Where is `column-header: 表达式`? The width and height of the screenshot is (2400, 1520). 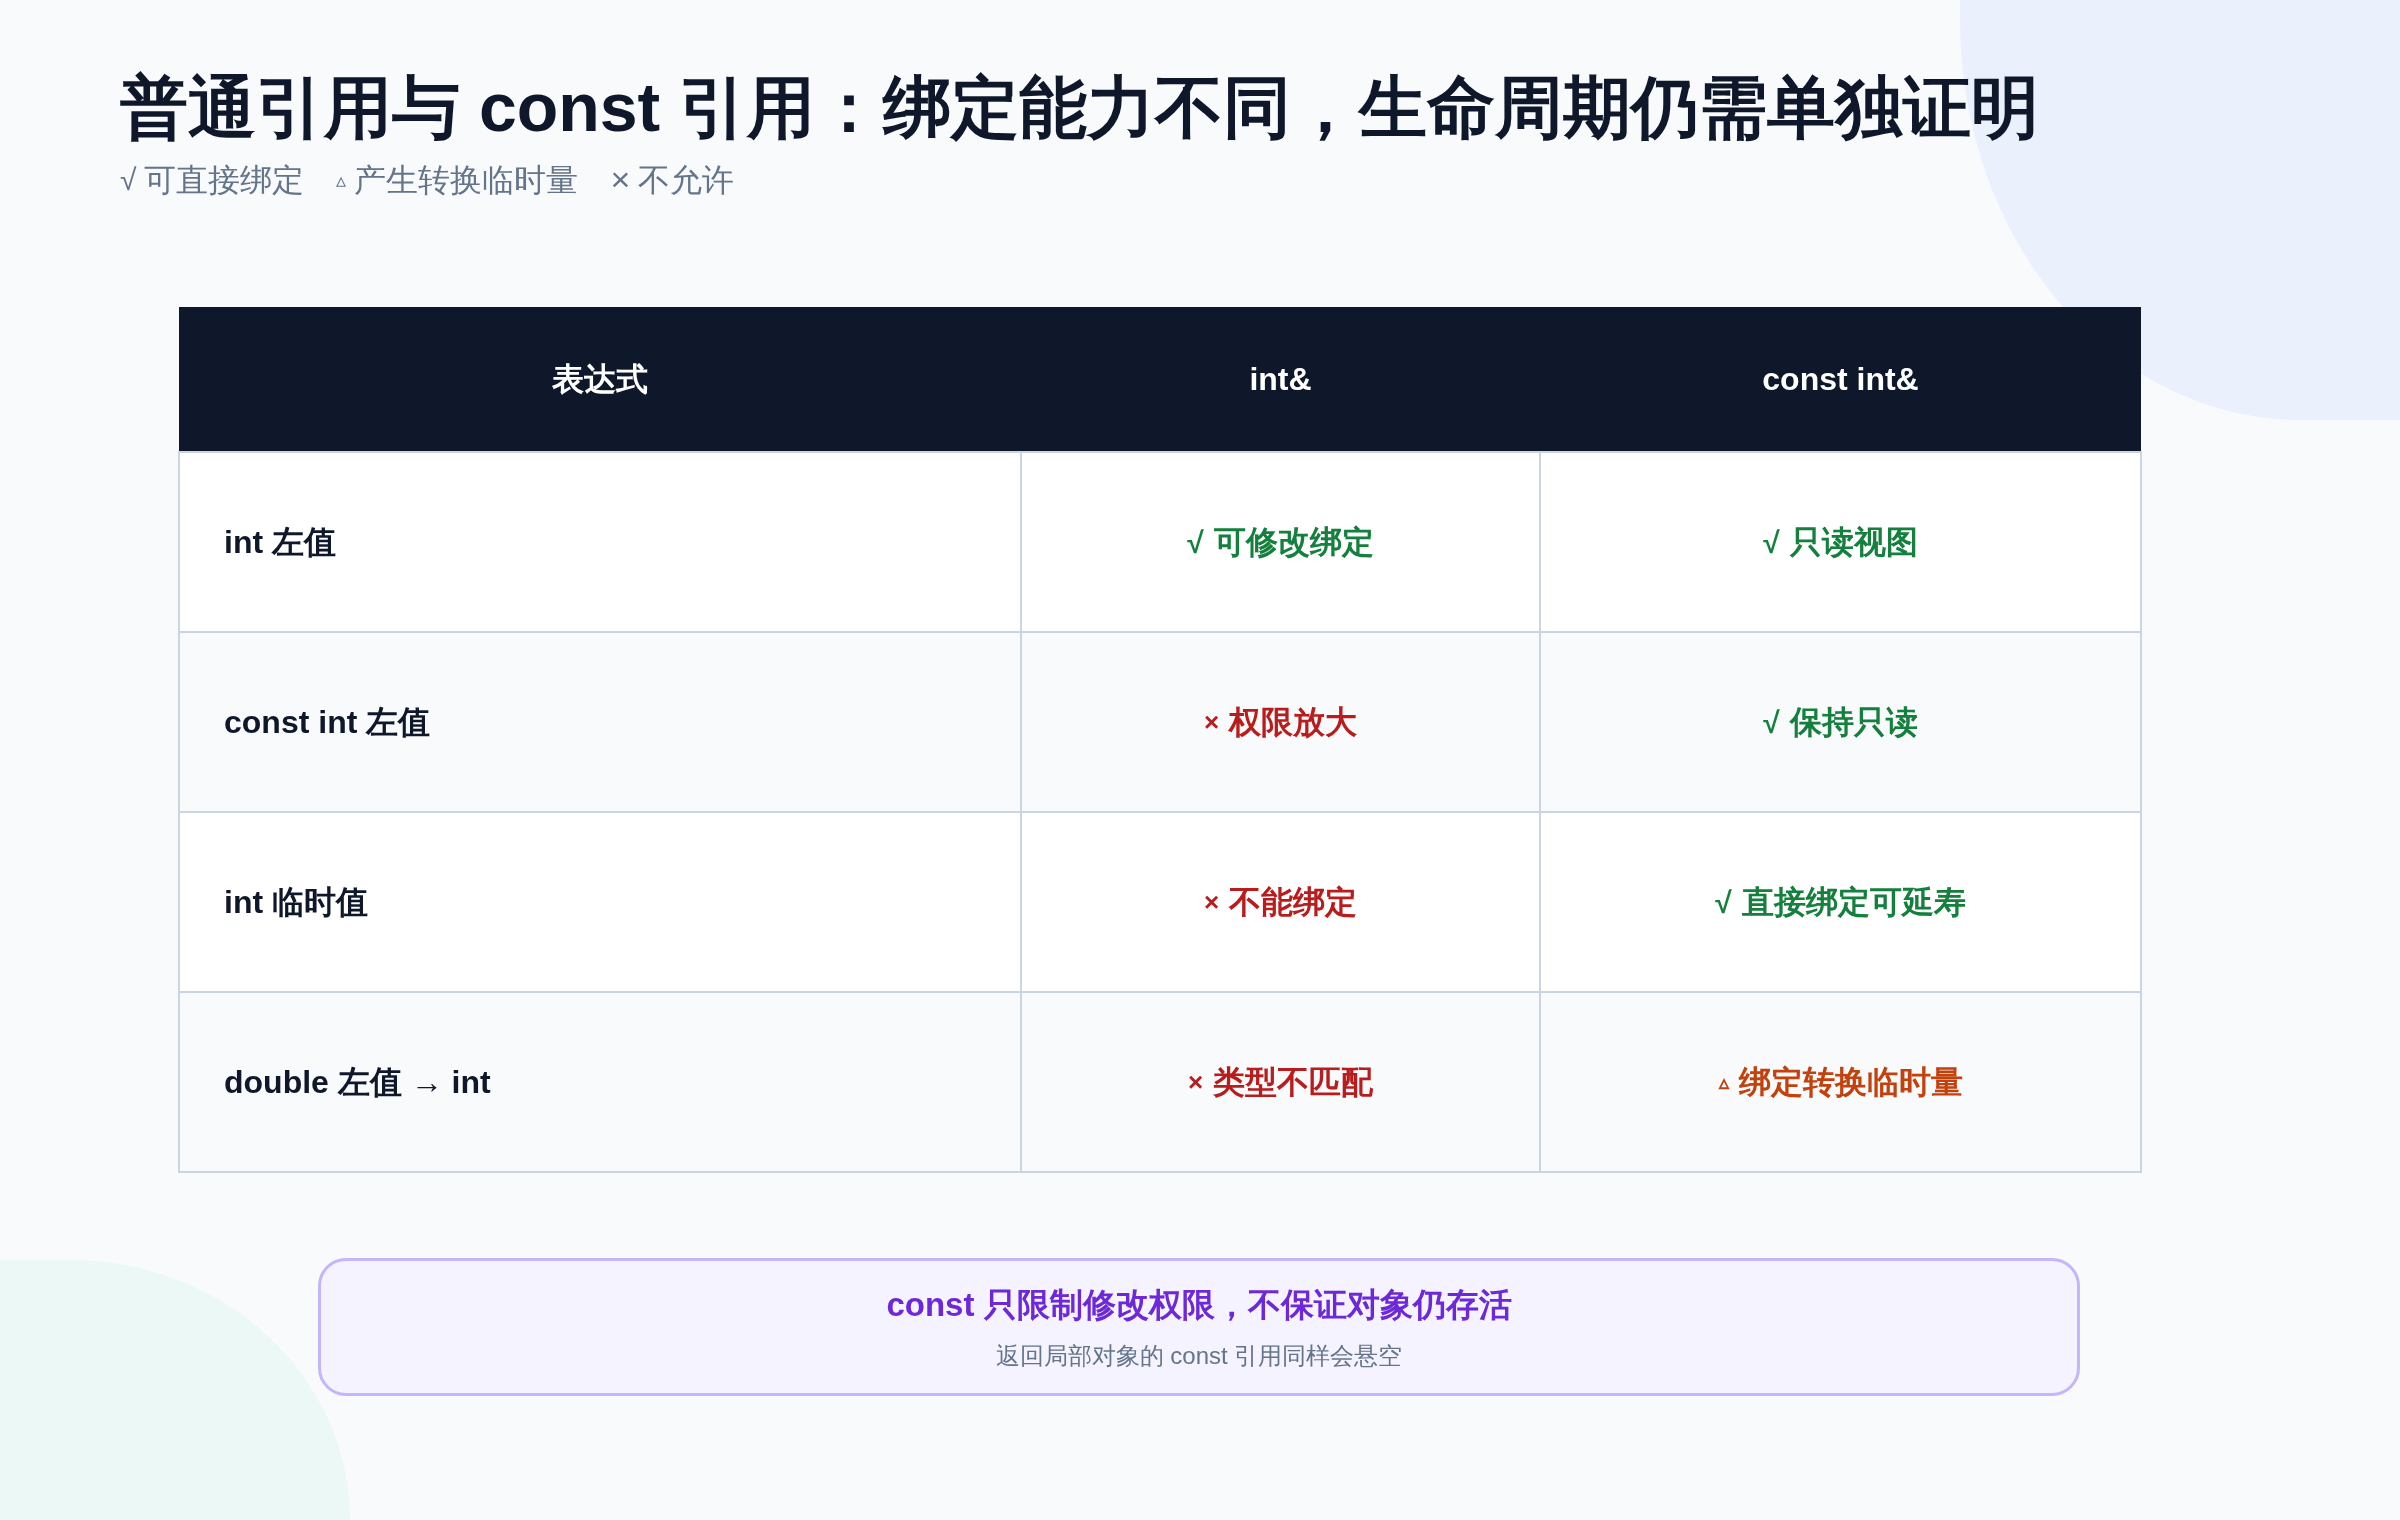
column-header: 表达式 is located at coordinates (600, 379).